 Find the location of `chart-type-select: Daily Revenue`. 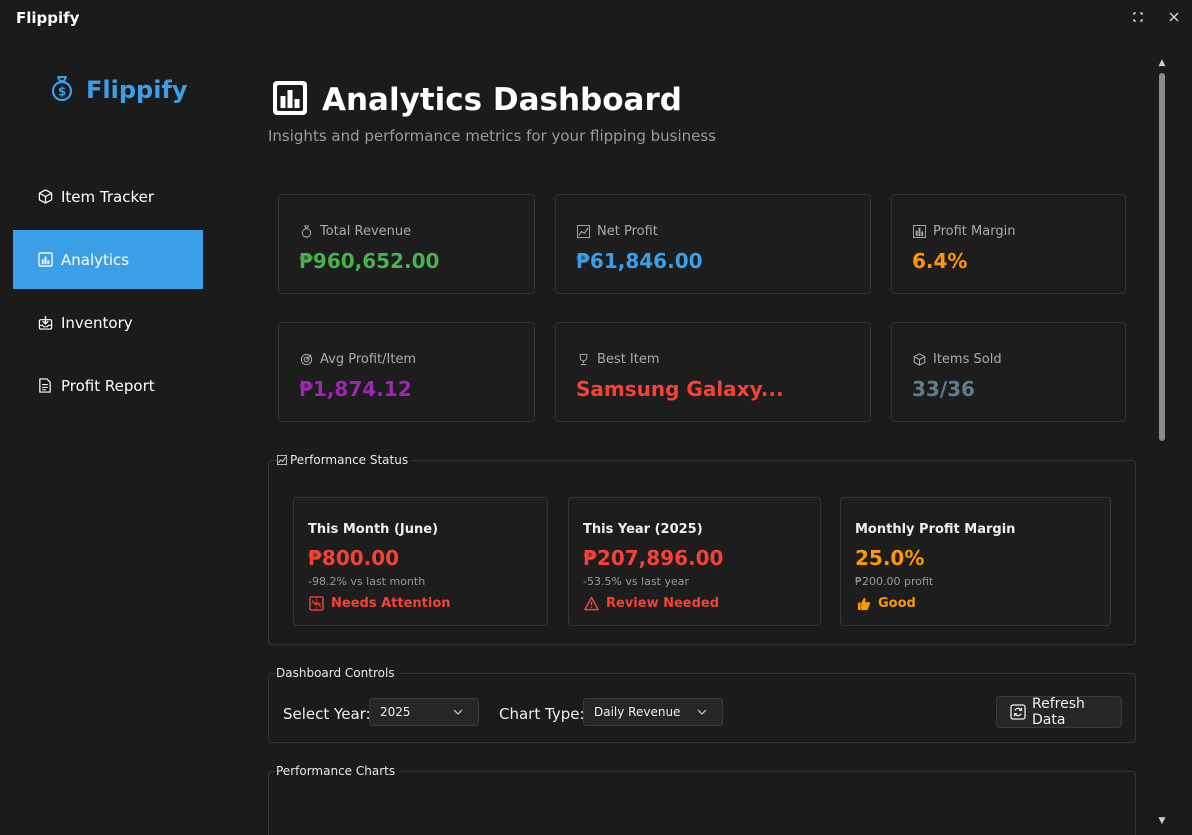

chart-type-select: Daily Revenue is located at coordinates (653, 712).